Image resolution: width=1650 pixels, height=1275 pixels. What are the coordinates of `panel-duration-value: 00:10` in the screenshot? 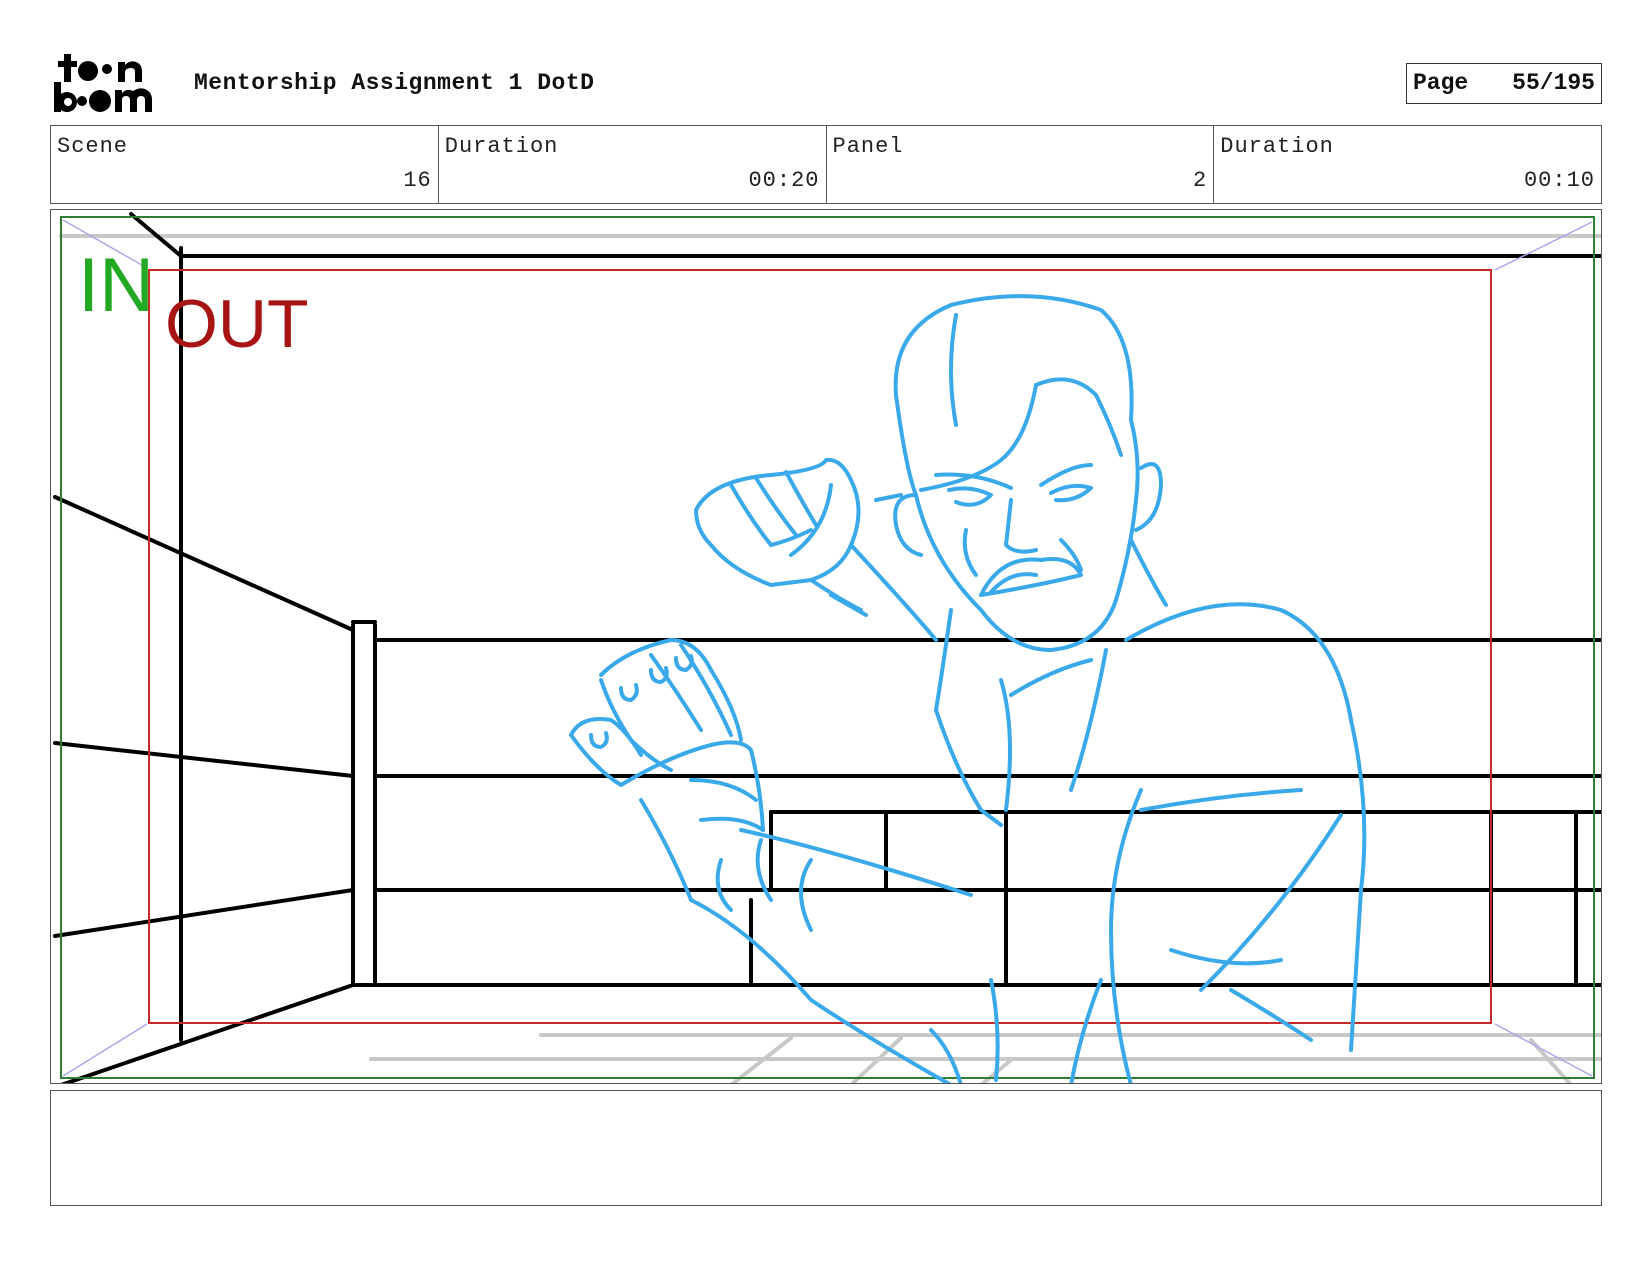 It's located at (1559, 180).